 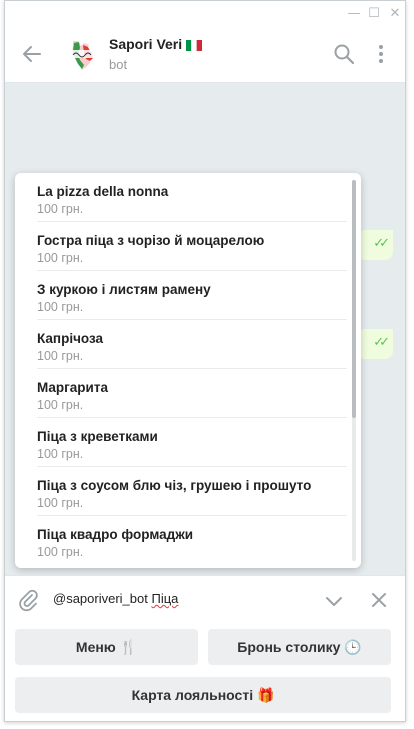 I want to click on result-title: Піца квадро формаджи, so click(x=115, y=534).